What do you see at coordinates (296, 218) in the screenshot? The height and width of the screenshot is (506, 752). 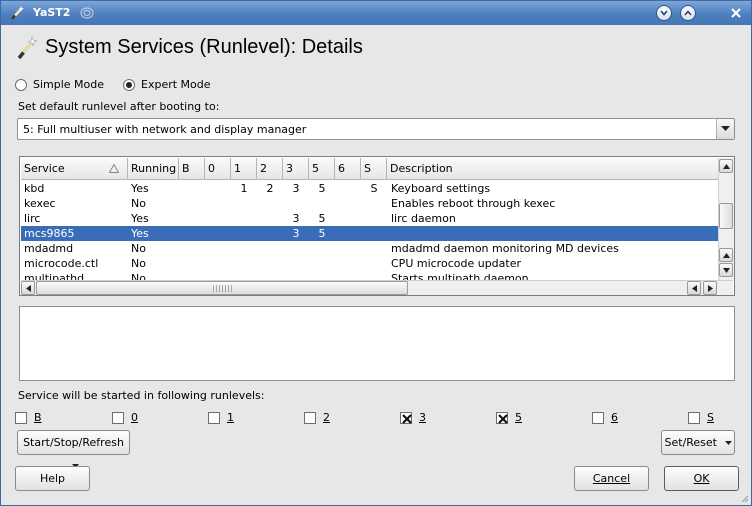 I see `cell-3: 3` at bounding box center [296, 218].